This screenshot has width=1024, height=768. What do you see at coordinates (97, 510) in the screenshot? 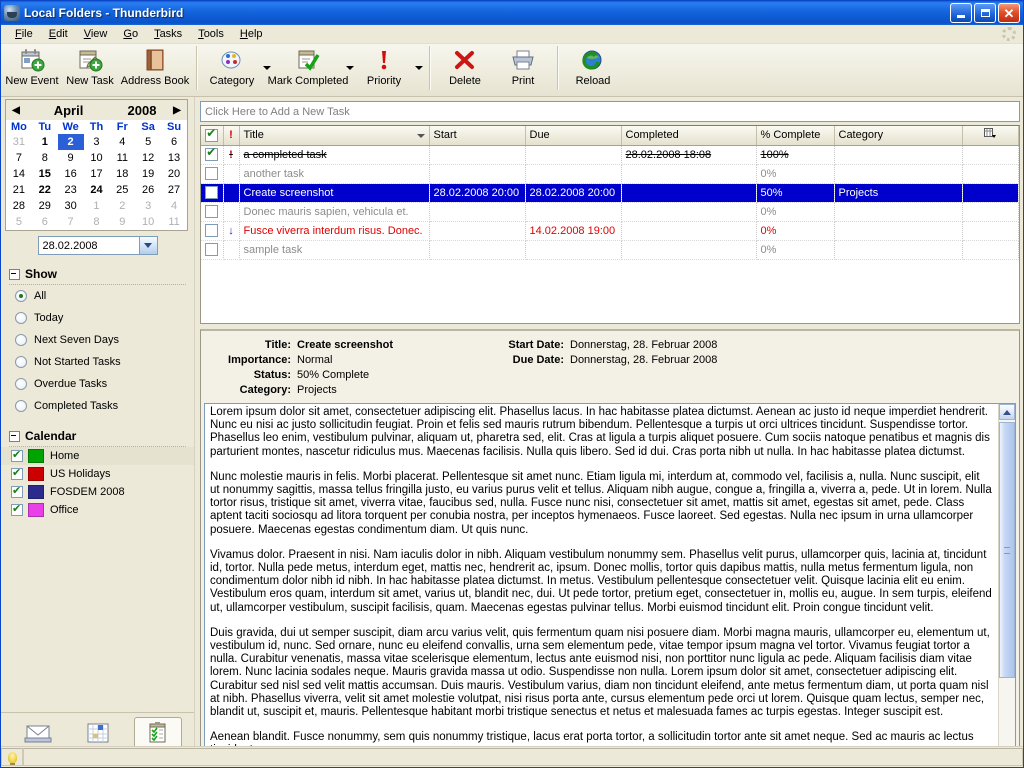
I see `calendar-item-office: Office` at bounding box center [97, 510].